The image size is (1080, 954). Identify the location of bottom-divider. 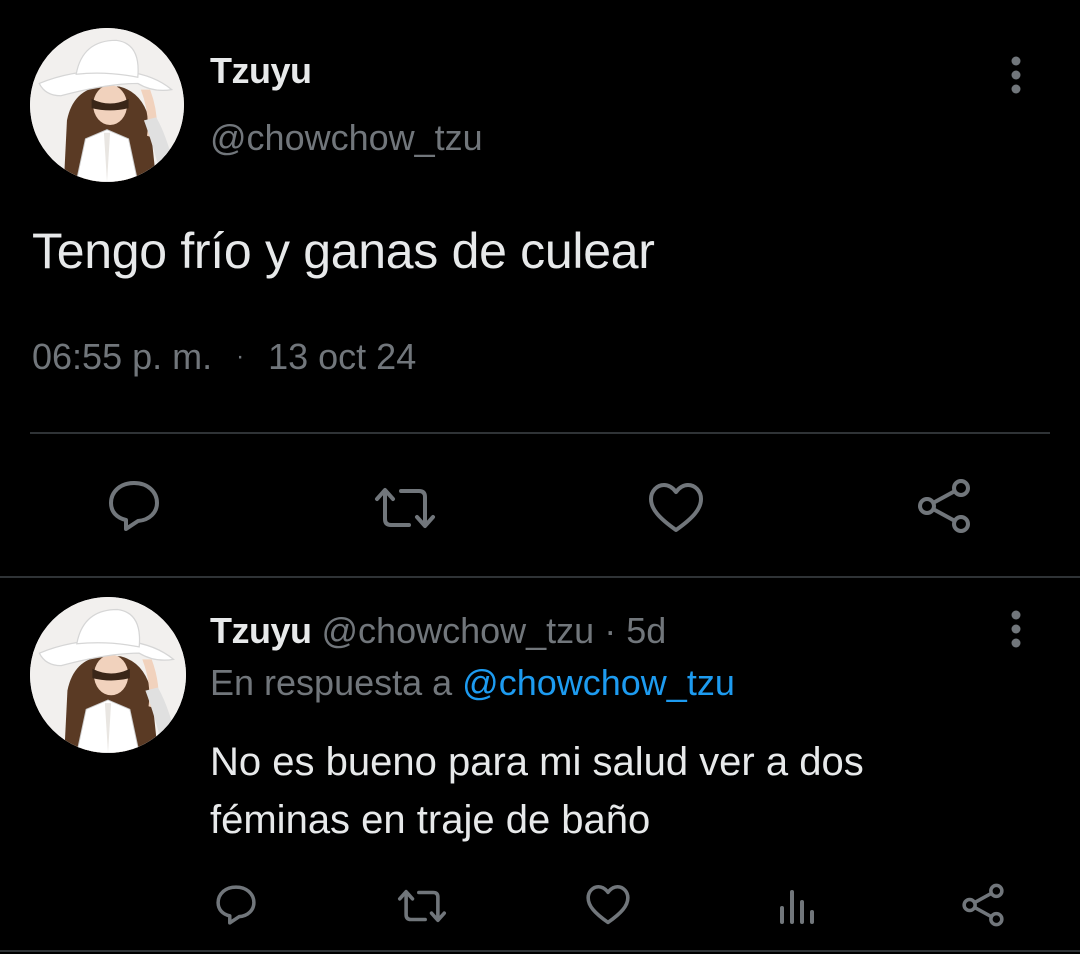
(540, 951).